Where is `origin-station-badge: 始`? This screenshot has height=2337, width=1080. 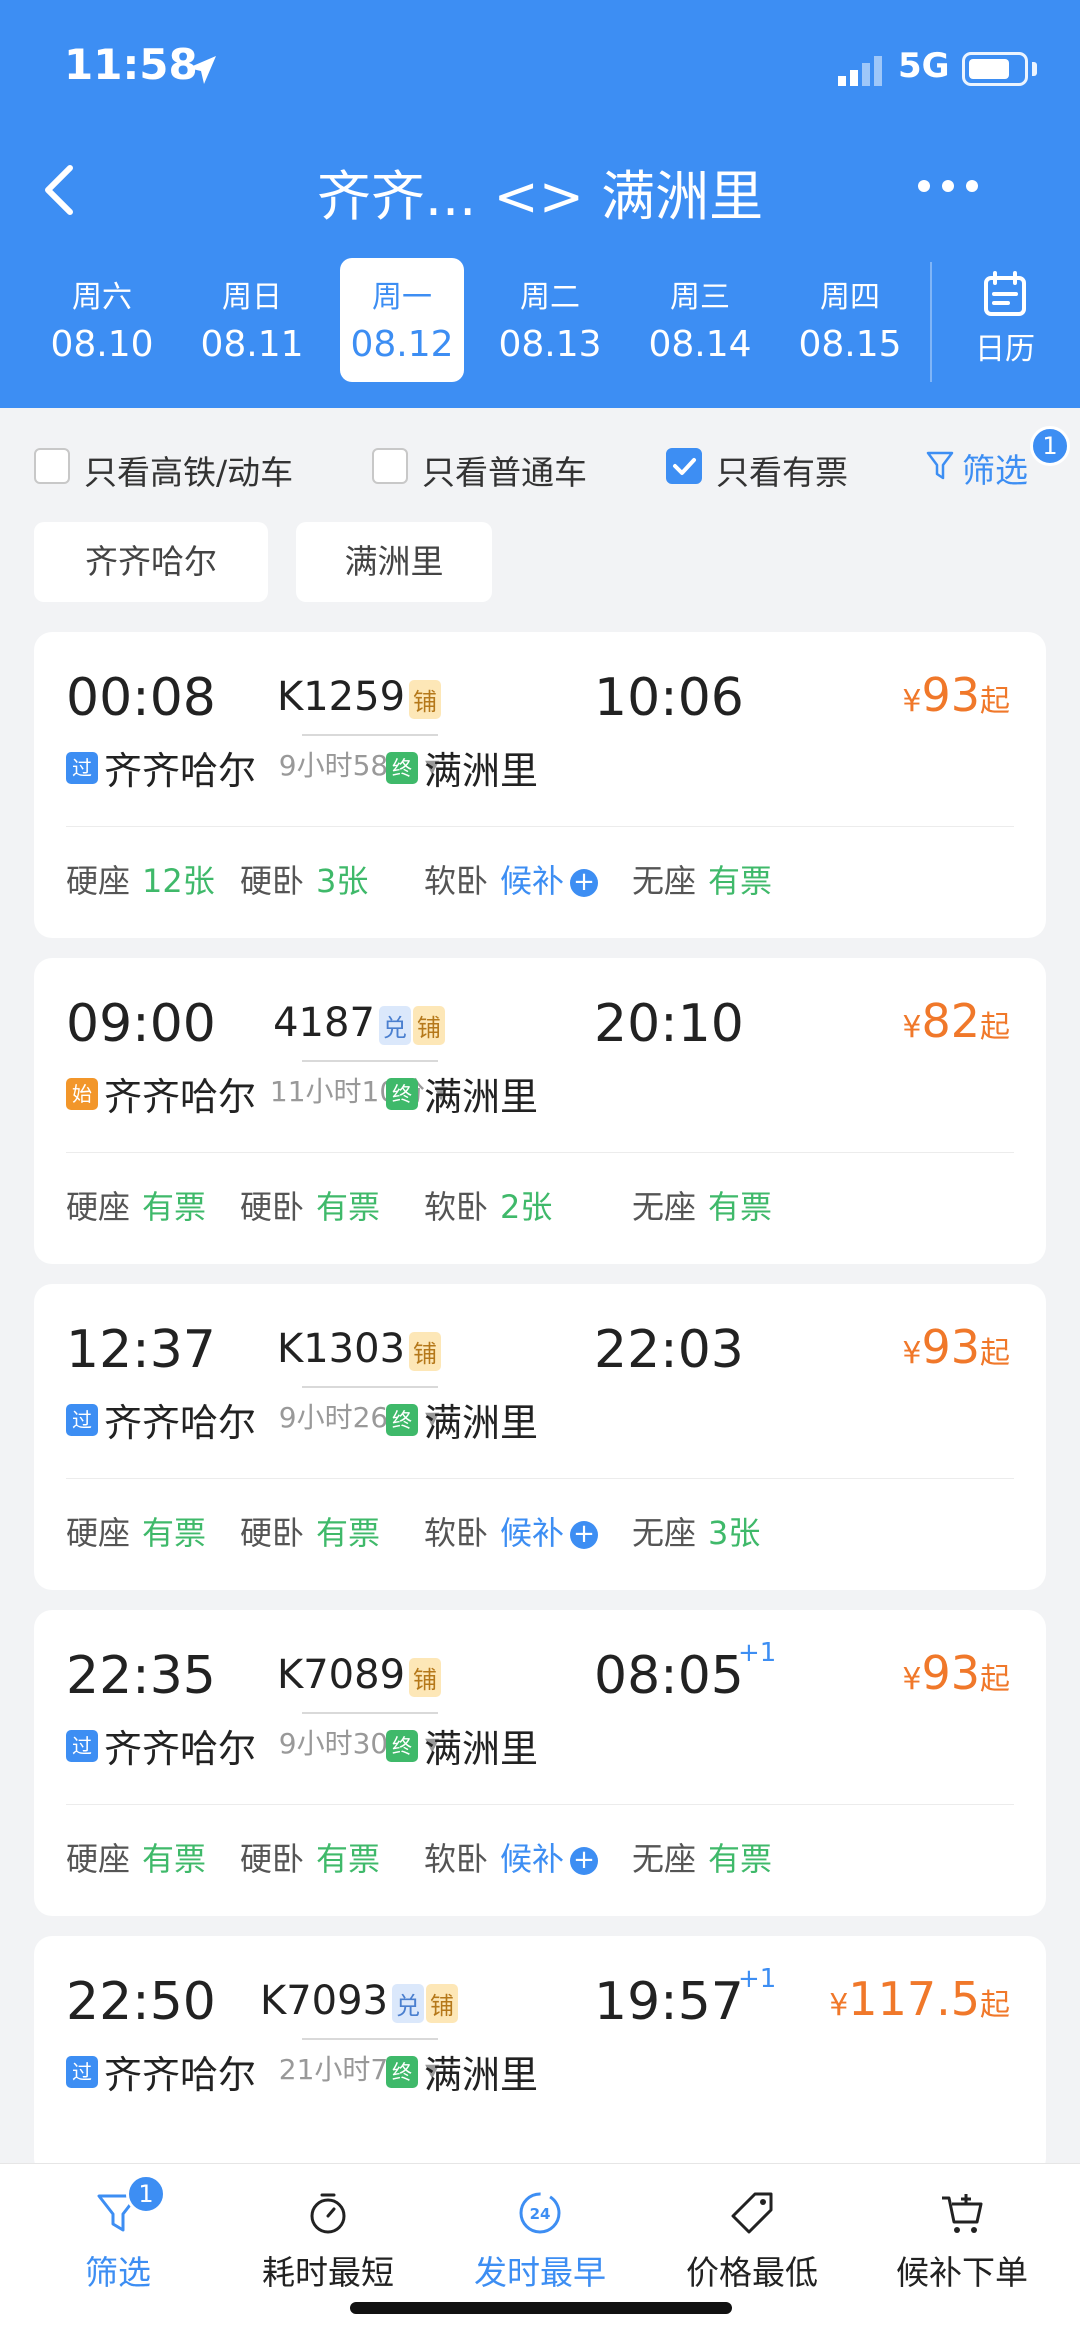
origin-station-badge: 始 is located at coordinates (82, 1094).